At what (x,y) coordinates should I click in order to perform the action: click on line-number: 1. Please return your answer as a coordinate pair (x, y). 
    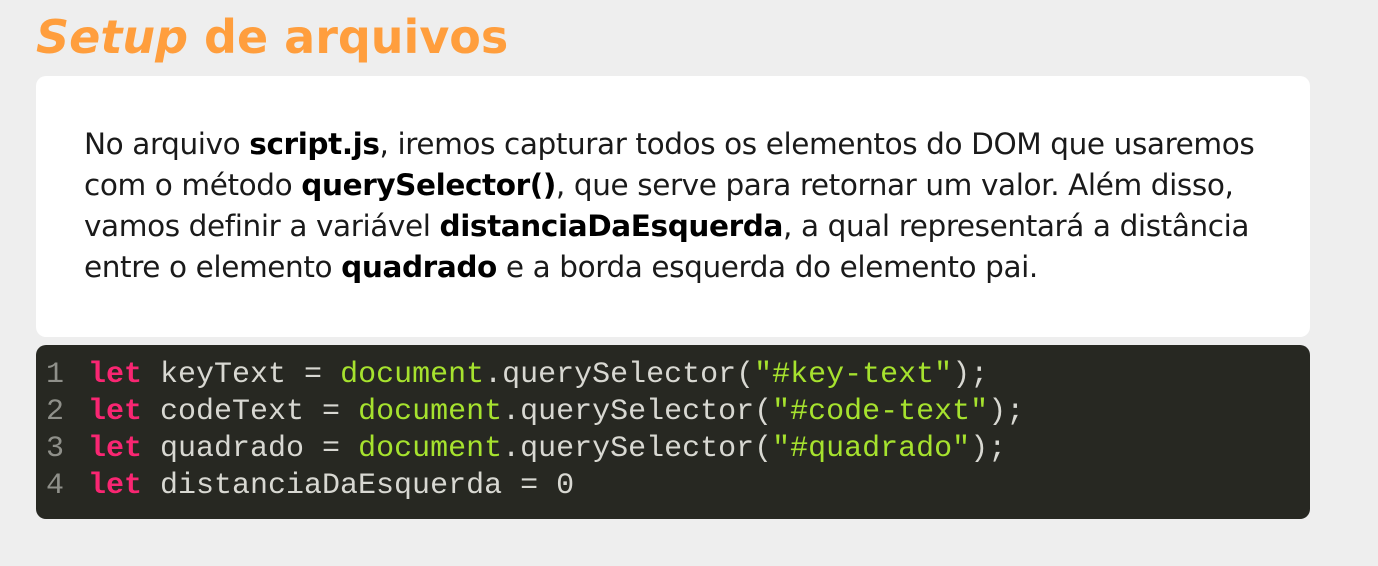
    Looking at the image, I should click on (55, 375).